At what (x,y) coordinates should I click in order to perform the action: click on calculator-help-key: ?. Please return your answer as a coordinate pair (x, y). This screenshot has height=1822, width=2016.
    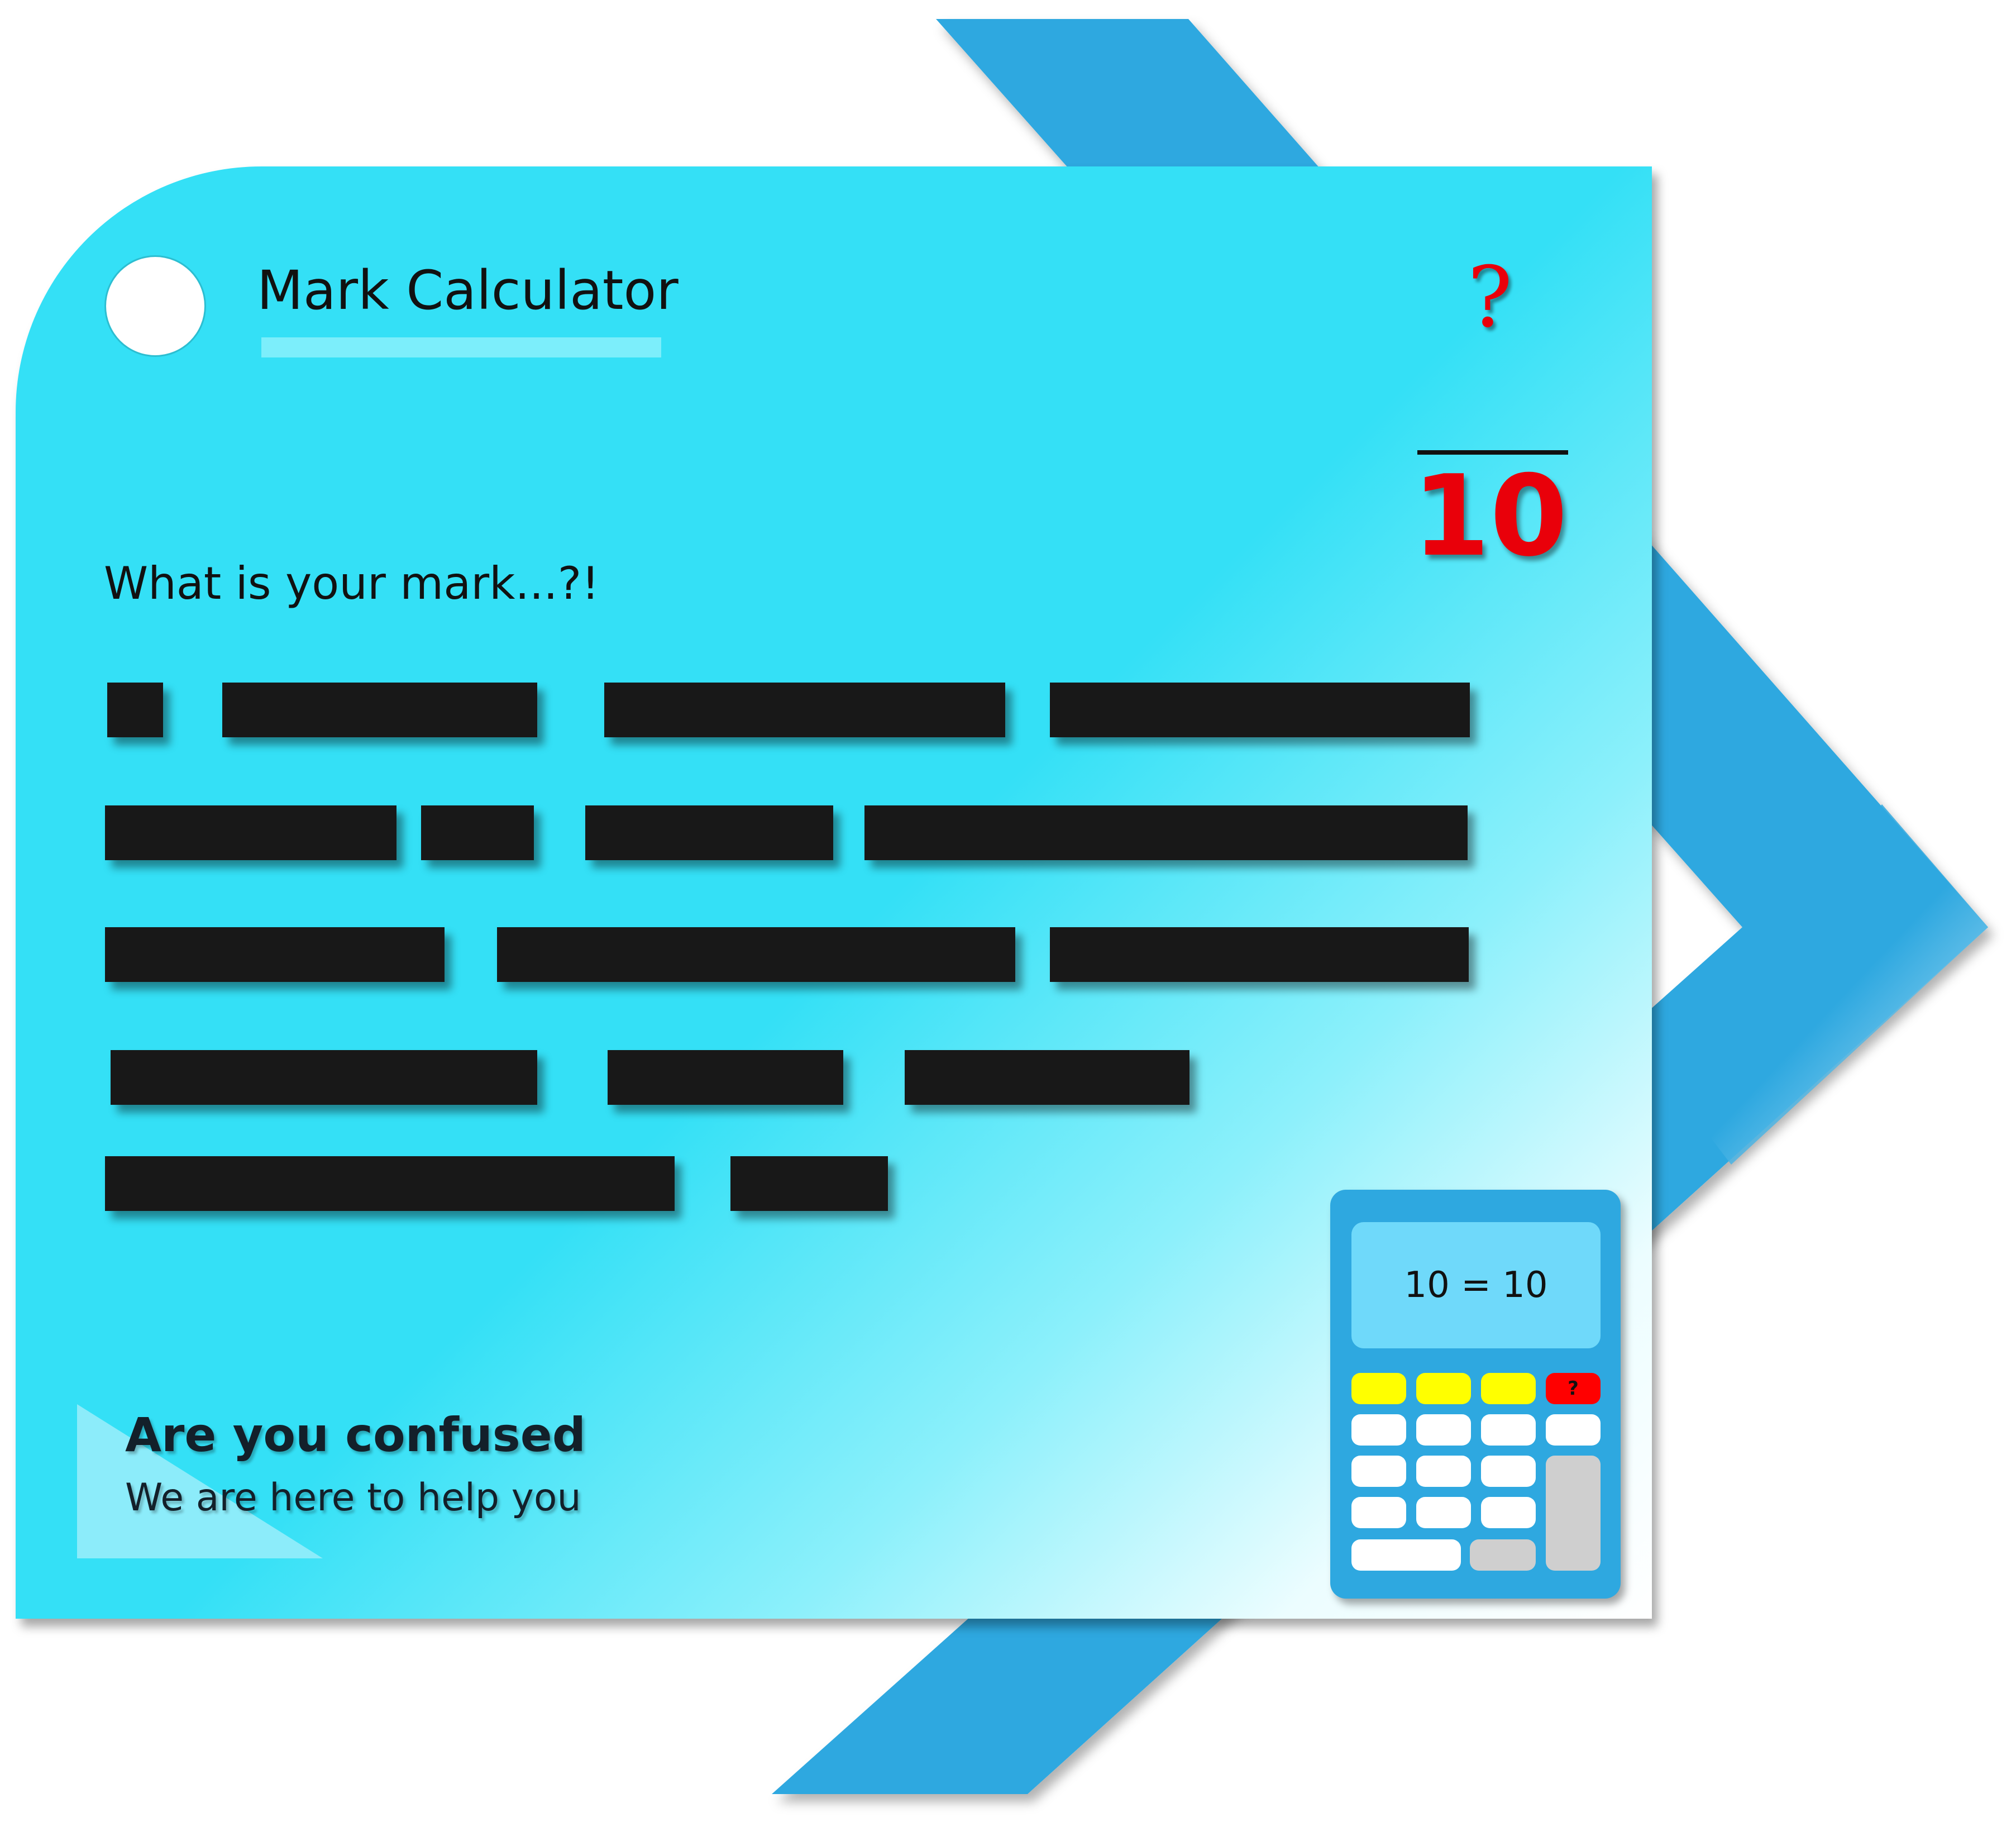
    Looking at the image, I should click on (1573, 1389).